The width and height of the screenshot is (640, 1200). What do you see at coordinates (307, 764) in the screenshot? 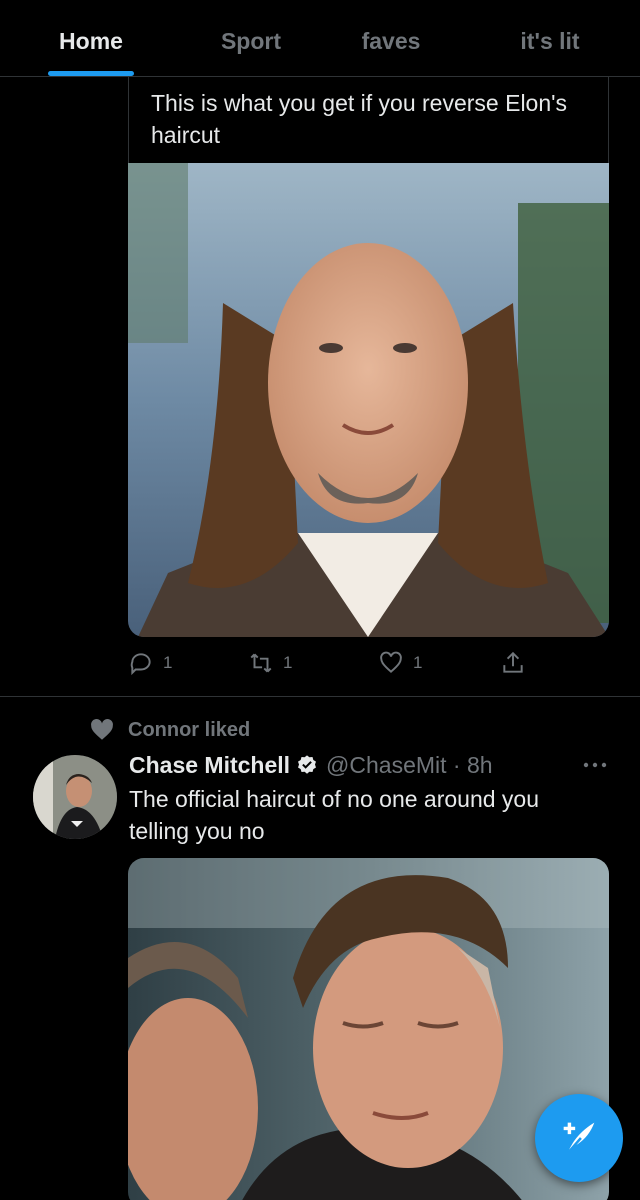
I see `verified-badge-icon` at bounding box center [307, 764].